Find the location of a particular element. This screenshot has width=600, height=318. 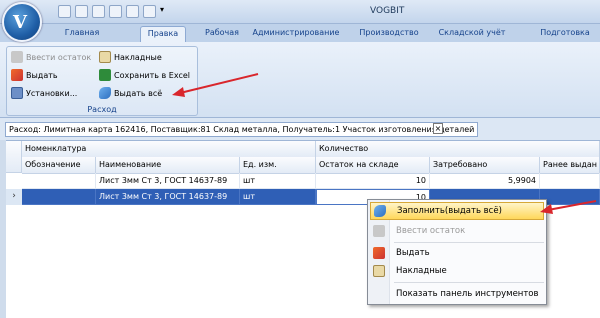

undo-icon is located at coordinates (64, 11).